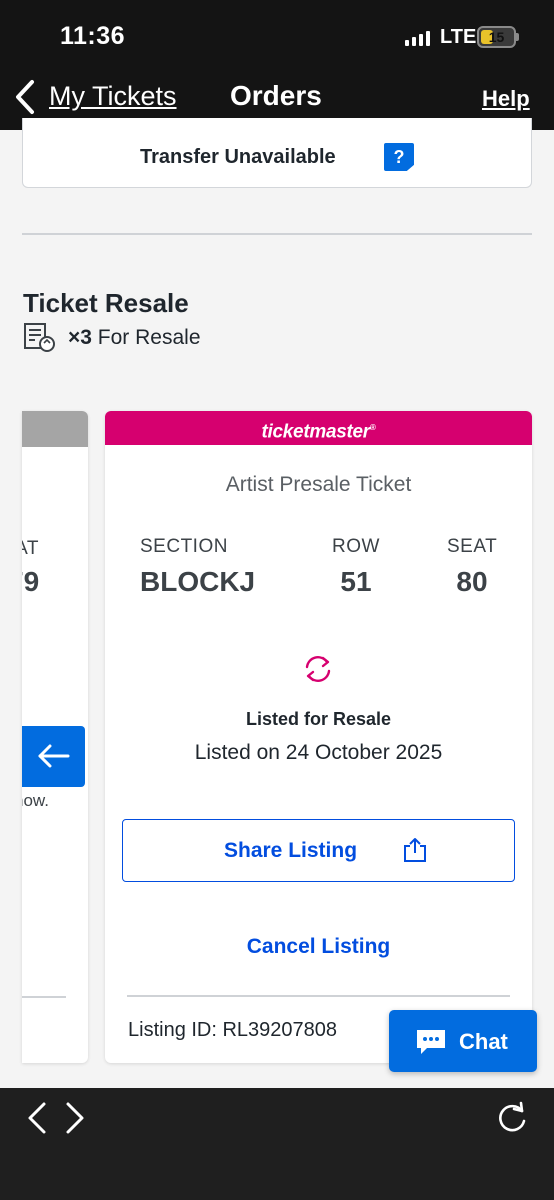  What do you see at coordinates (184, 546) in the screenshot?
I see `section-label: SECTION` at bounding box center [184, 546].